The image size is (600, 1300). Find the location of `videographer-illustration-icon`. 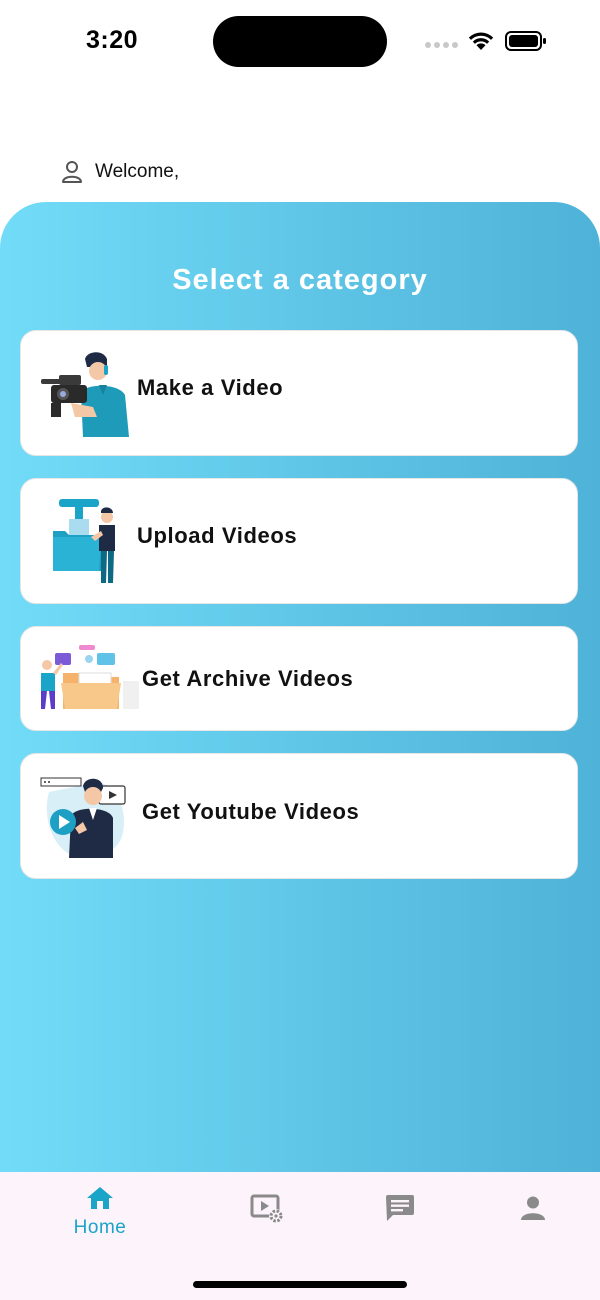

videographer-illustration-icon is located at coordinates (85, 394).